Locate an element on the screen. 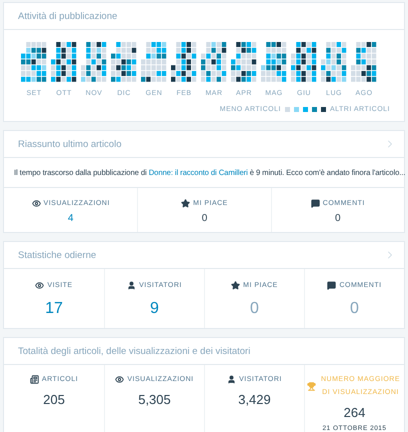  card-header: Riassunto ultimo articolo is located at coordinates (204, 144).